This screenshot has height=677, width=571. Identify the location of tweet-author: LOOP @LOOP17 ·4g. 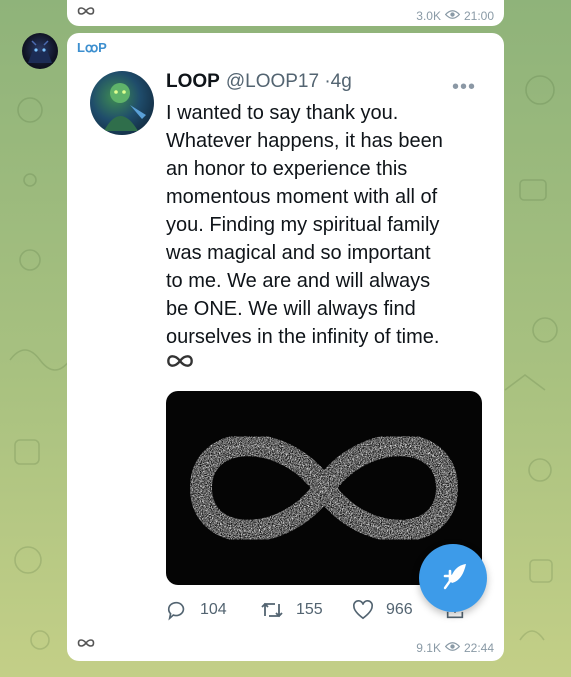
(259, 82).